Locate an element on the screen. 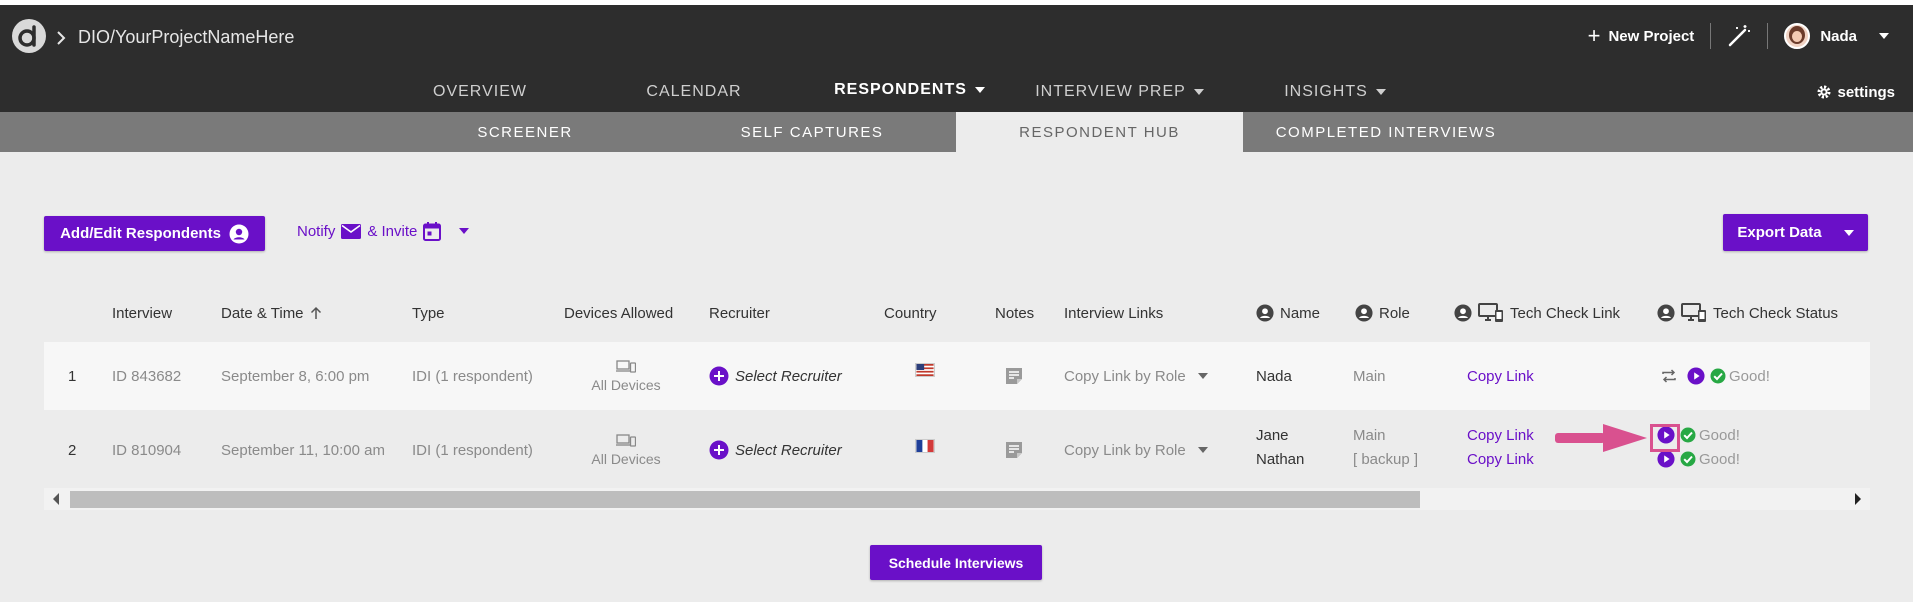 Image resolution: width=1913 pixels, height=602 pixels. subtab-label: SELF CAPTURES is located at coordinates (812, 132).